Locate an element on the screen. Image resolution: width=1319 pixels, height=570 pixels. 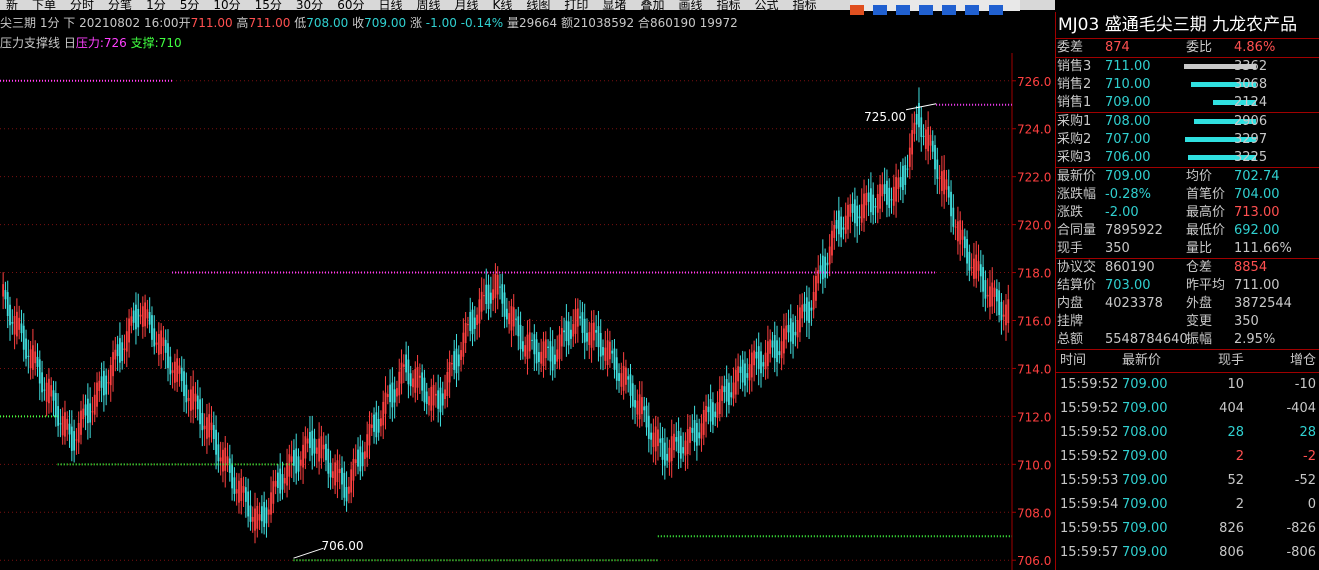
indicator-name: 压力支撑线 is located at coordinates (30, 43).